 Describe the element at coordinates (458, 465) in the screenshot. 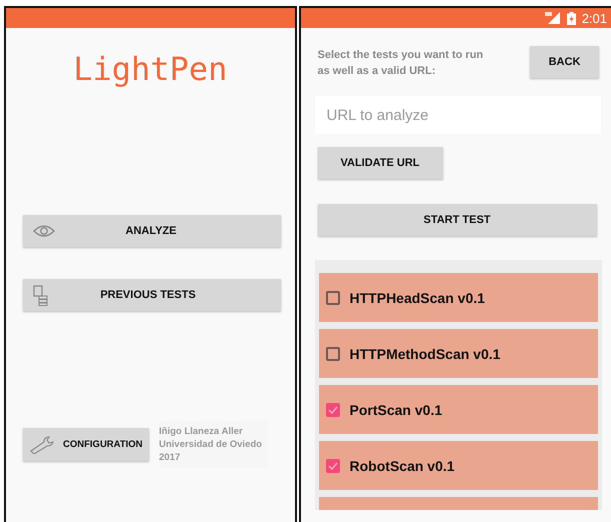

I see `test-item: RobotScan v0.1` at that location.